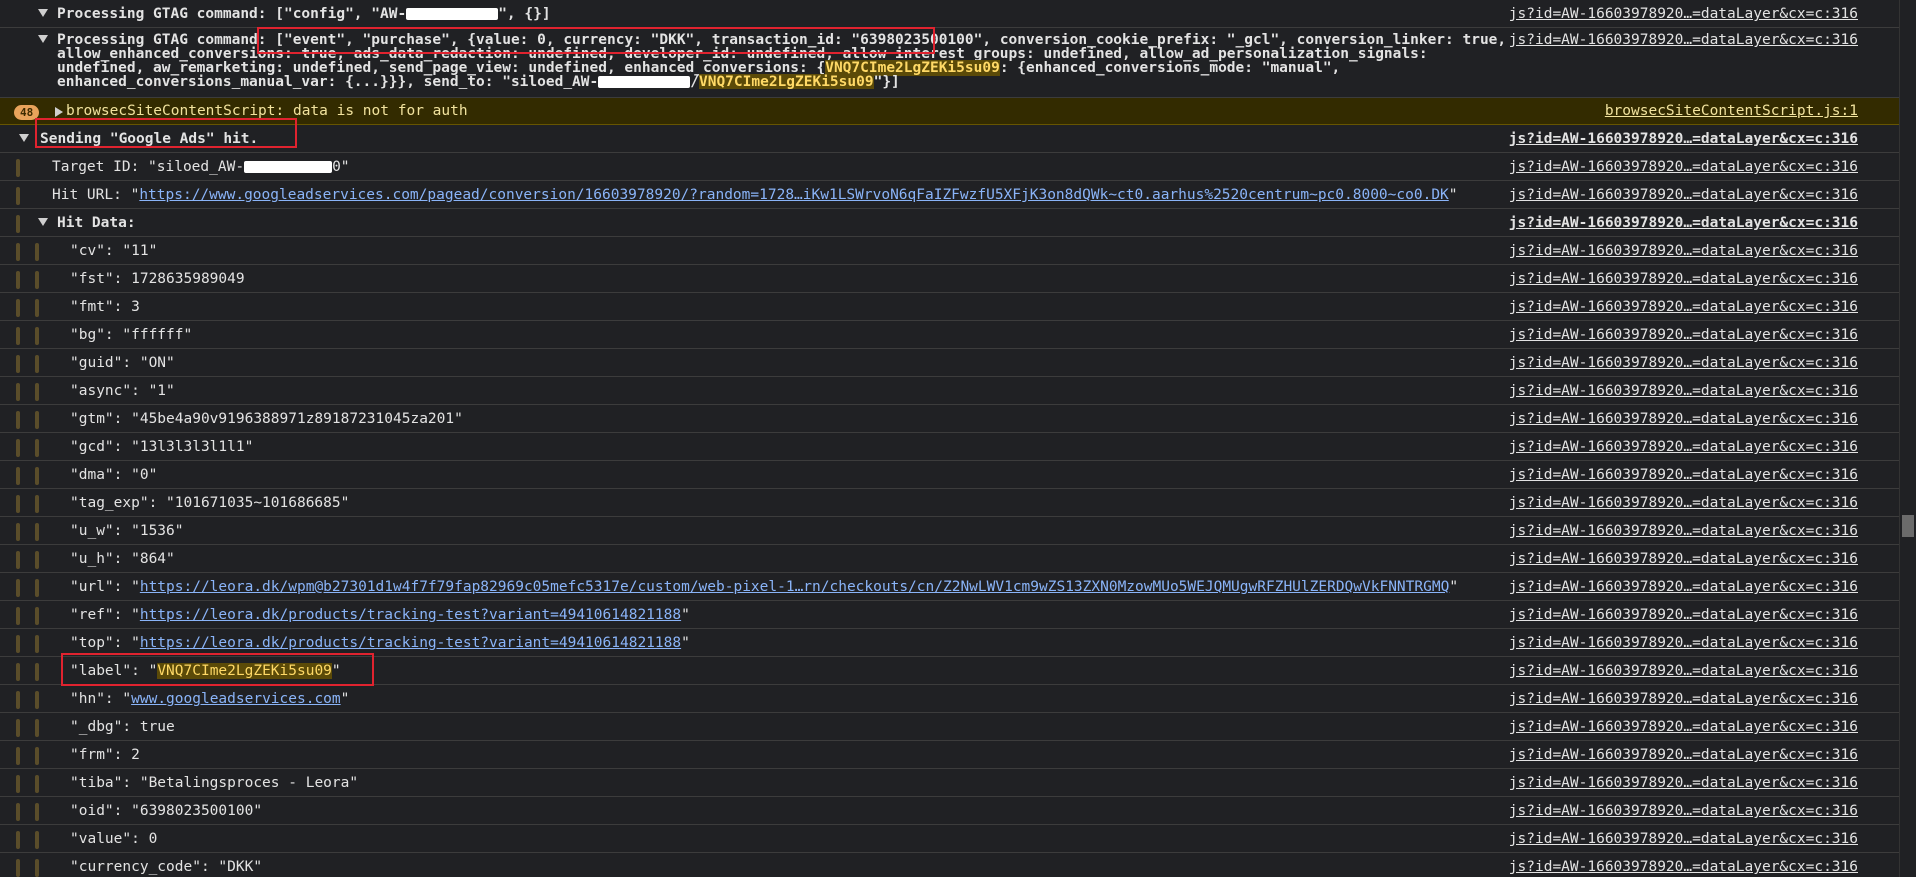 The width and height of the screenshot is (1916, 877). What do you see at coordinates (785, 279) in the screenshot?
I see `hit-data-entry: "fst": 1728635989049` at bounding box center [785, 279].